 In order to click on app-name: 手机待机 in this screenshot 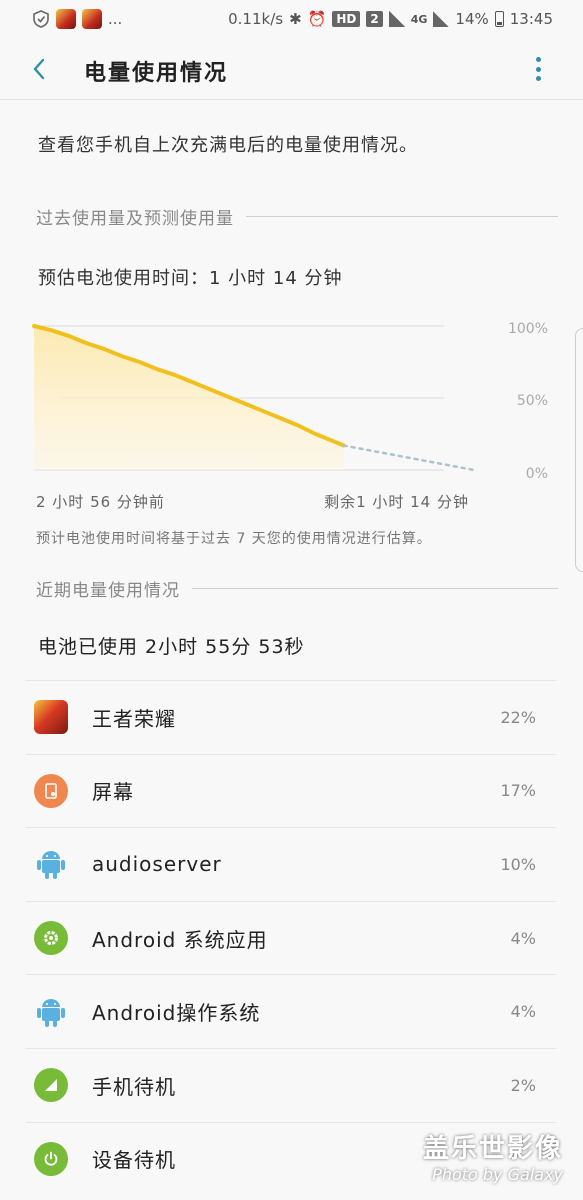, I will do `click(134, 1086)`.